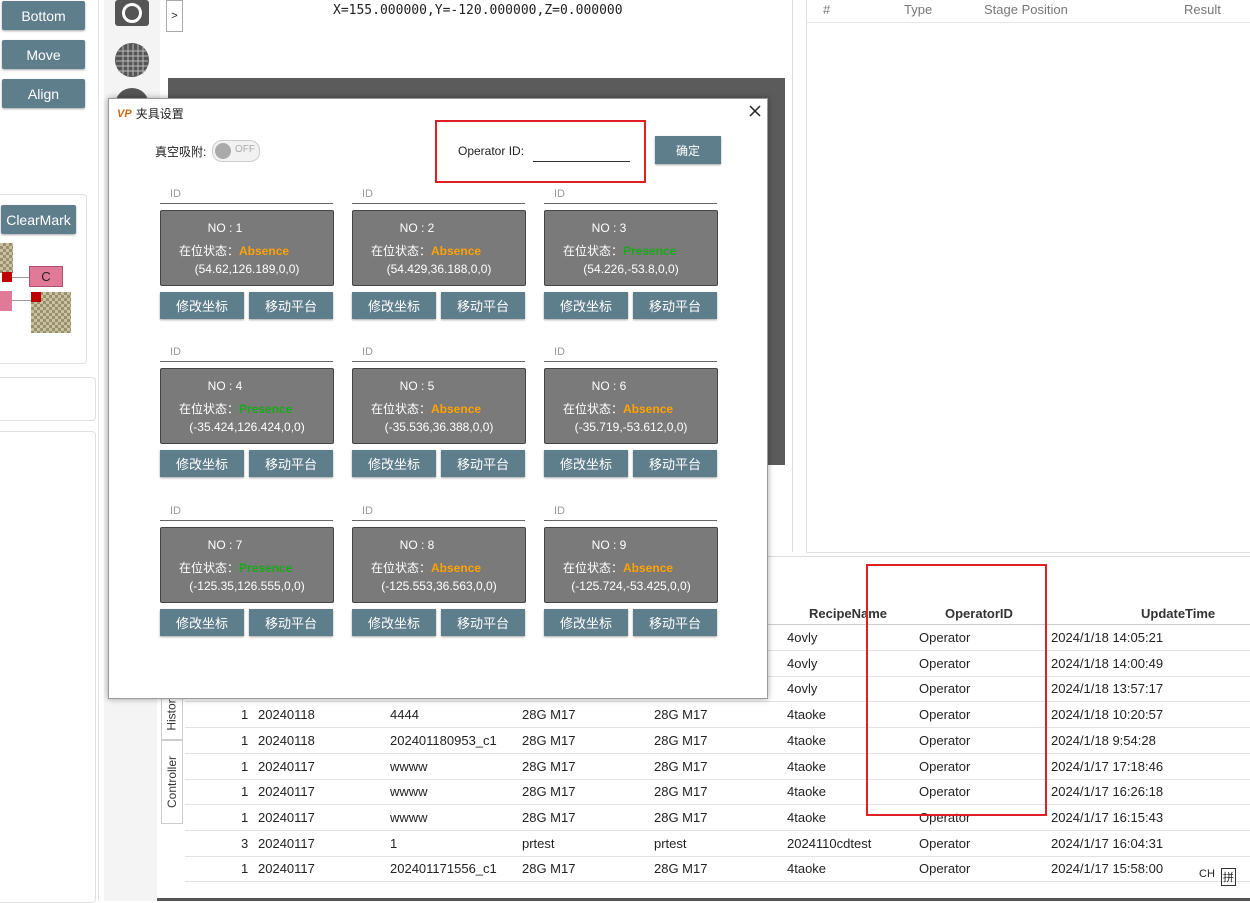 This screenshot has height=903, width=1250. I want to click on fixture-card: NO : 7 在位状态：Presence (-125.35,126.555,0,0), so click(247, 565).